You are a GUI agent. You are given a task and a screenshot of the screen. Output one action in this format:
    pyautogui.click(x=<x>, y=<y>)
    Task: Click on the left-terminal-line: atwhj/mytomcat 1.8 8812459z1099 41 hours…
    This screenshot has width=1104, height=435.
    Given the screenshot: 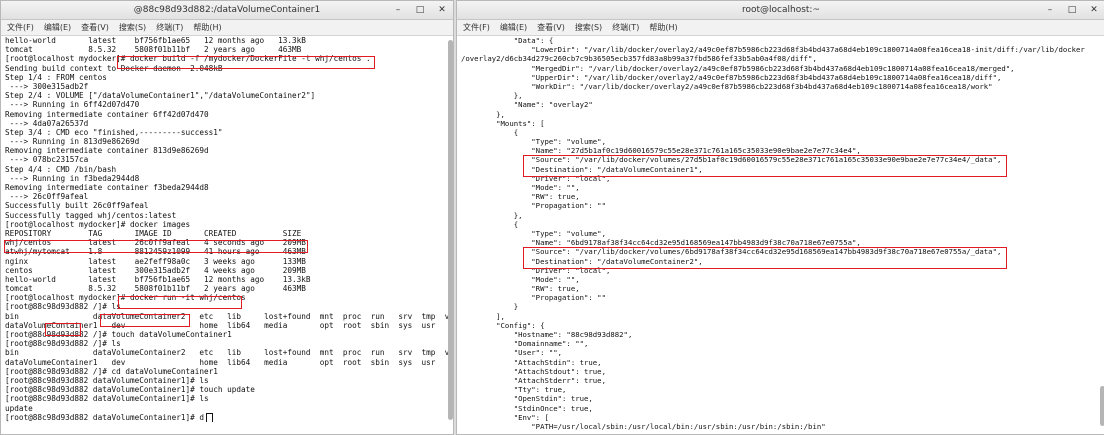 What is the action you would take?
    pyautogui.click(x=155, y=252)
    